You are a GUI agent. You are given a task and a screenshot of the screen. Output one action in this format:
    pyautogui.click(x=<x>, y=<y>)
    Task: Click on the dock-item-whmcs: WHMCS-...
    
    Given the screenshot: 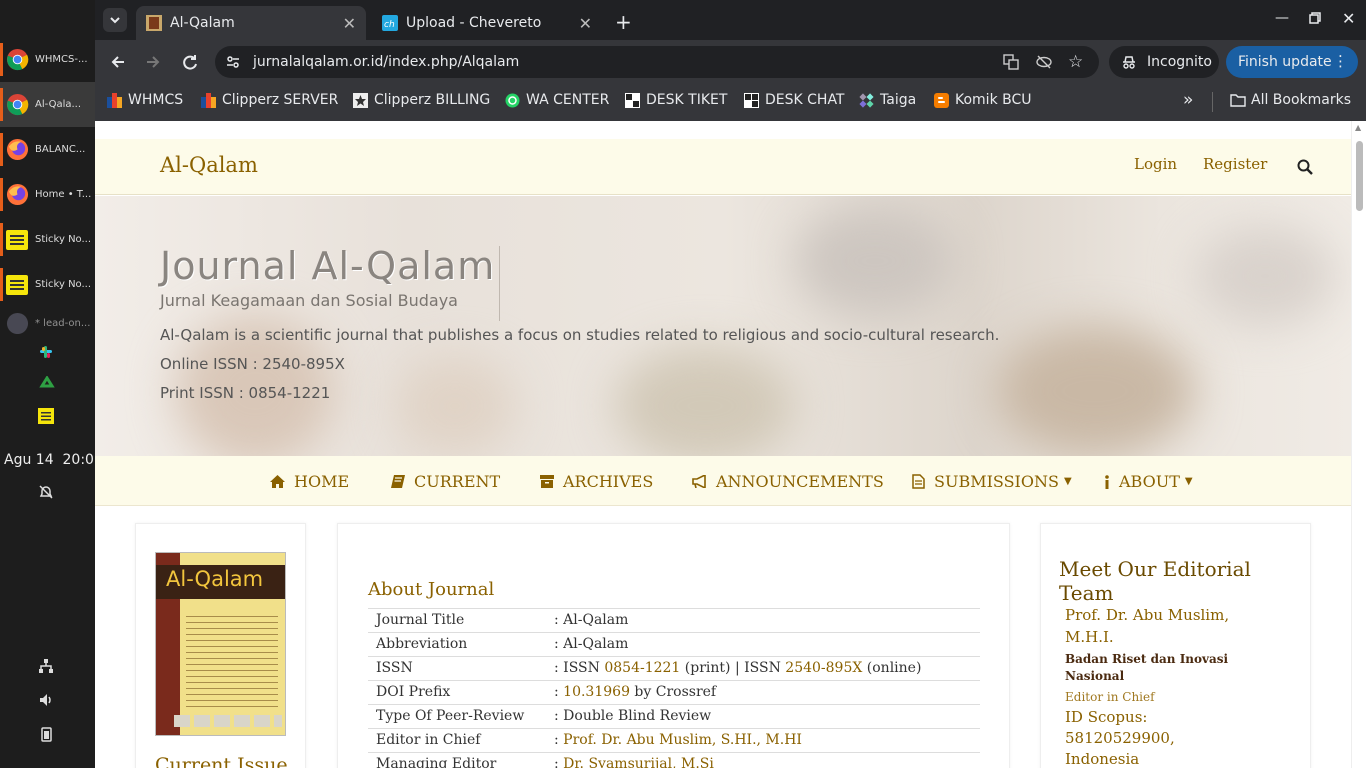 What is the action you would take?
    pyautogui.click(x=47, y=59)
    